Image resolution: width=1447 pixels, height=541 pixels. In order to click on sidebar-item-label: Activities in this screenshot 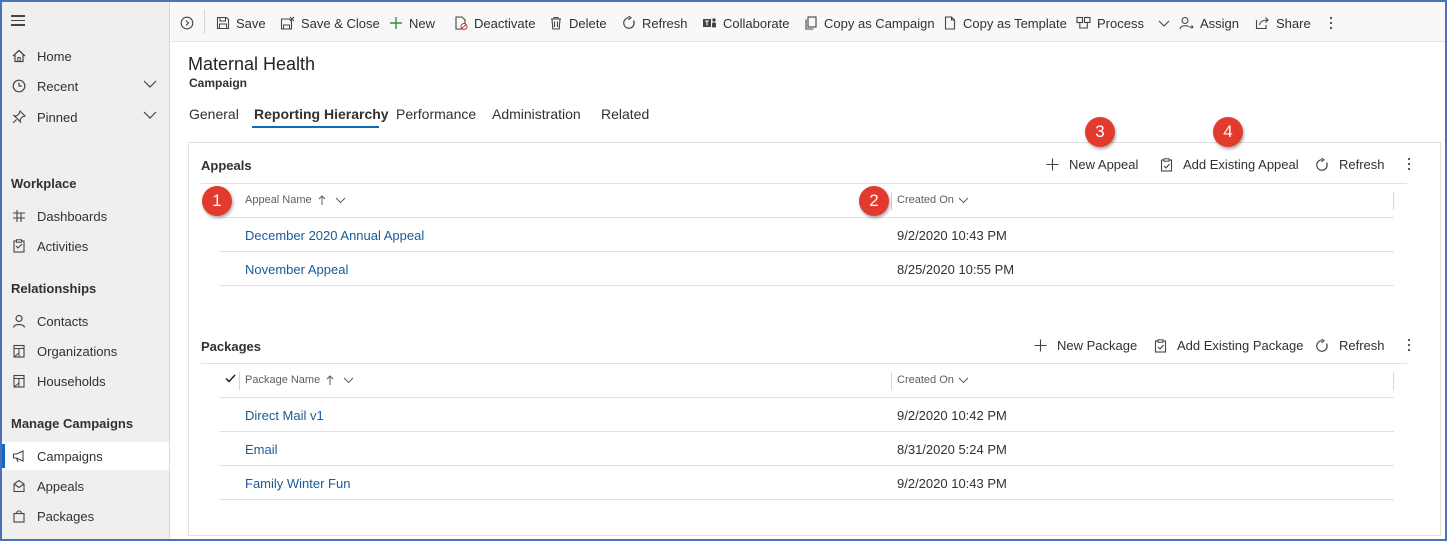, I will do `click(63, 246)`.